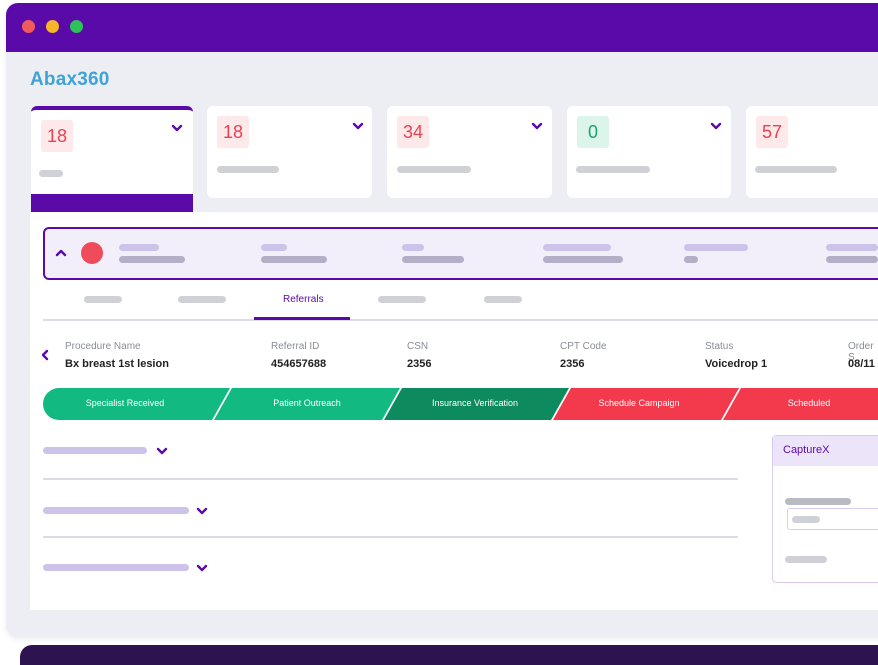  Describe the element at coordinates (418, 346) in the screenshot. I see `field-label-csn: CSN` at that location.